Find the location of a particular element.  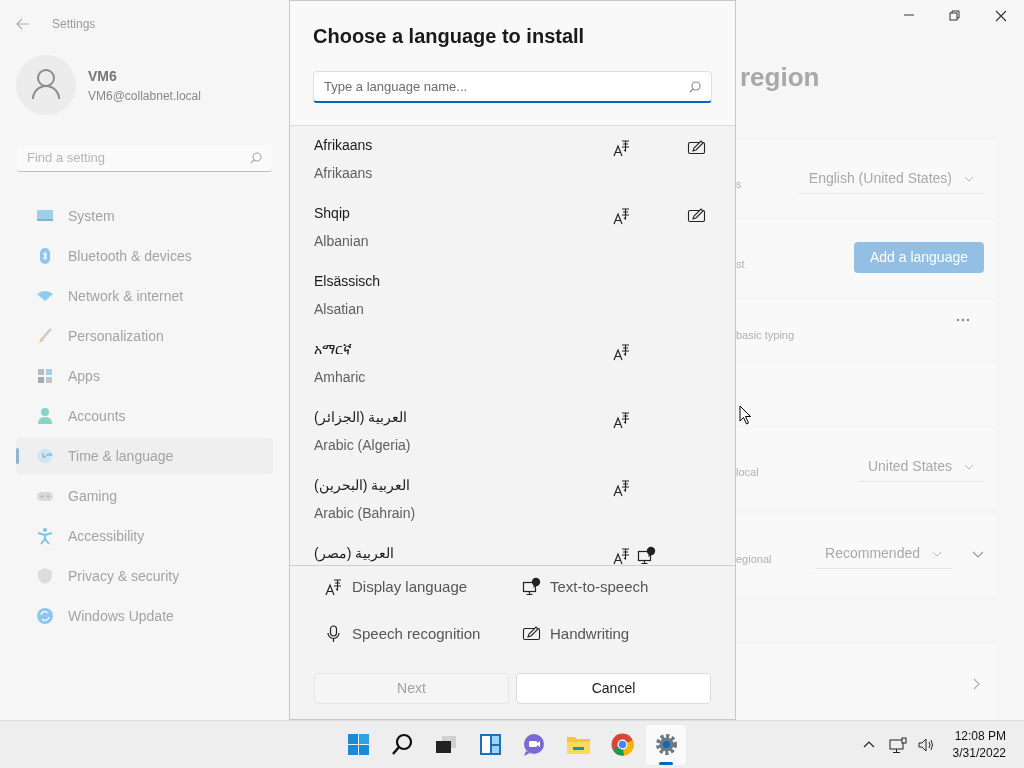

clock-globe-icon is located at coordinates (45, 456).